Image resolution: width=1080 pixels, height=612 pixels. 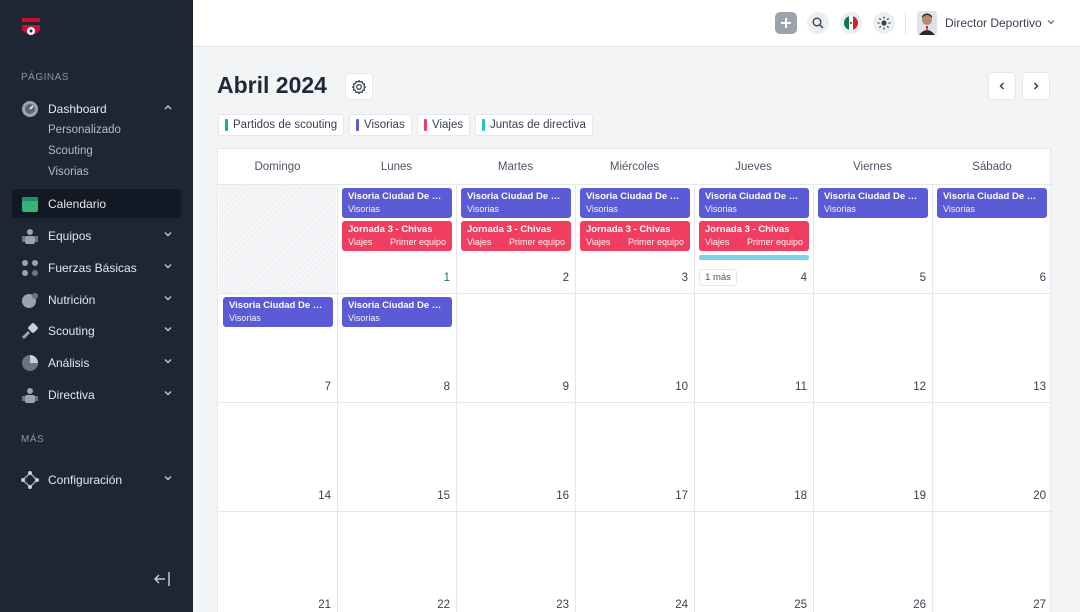 What do you see at coordinates (84, 130) in the screenshot?
I see `sidebar-subitem-personalizado: Personalizado` at bounding box center [84, 130].